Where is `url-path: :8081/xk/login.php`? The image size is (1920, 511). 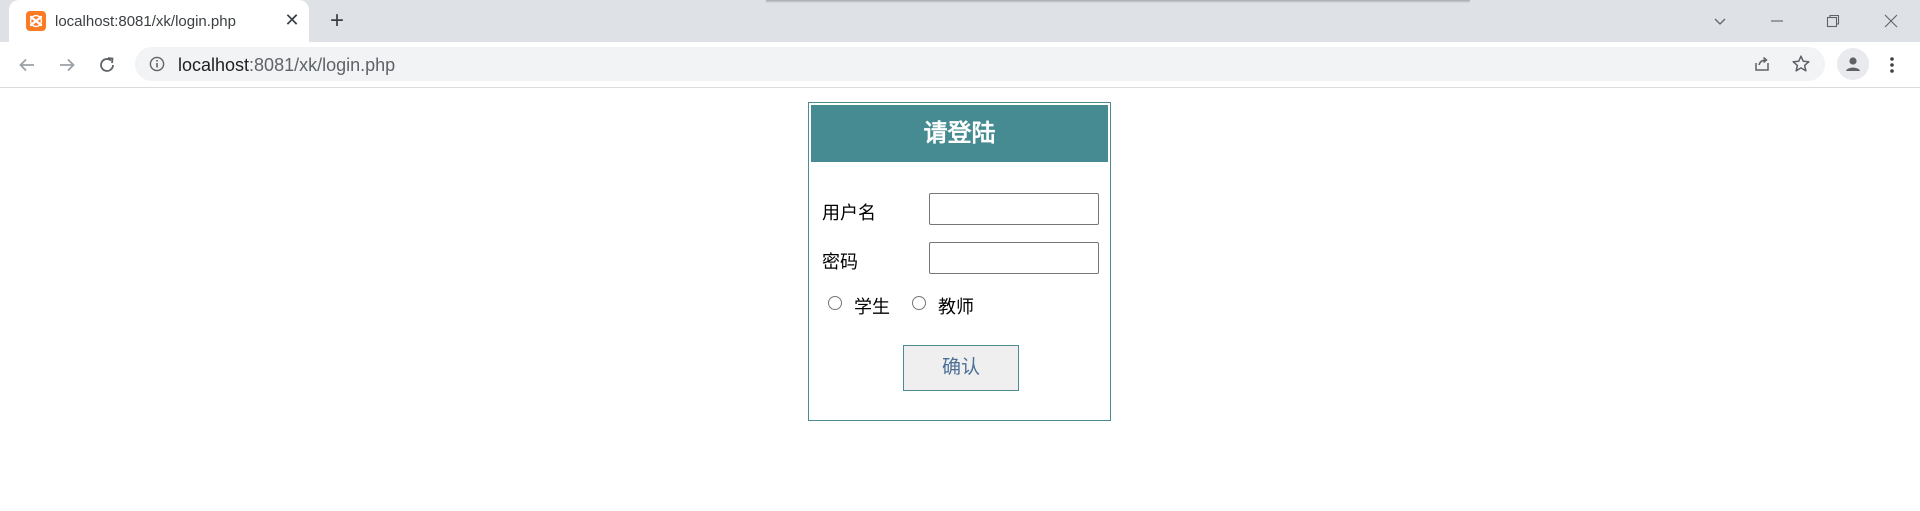
url-path: :8081/xk/login.php is located at coordinates (322, 65).